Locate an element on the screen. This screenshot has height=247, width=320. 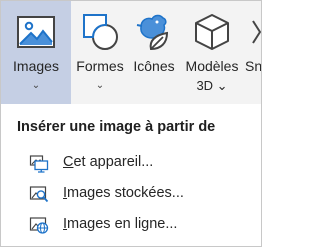
images-button-label: Images is located at coordinates (36, 66).